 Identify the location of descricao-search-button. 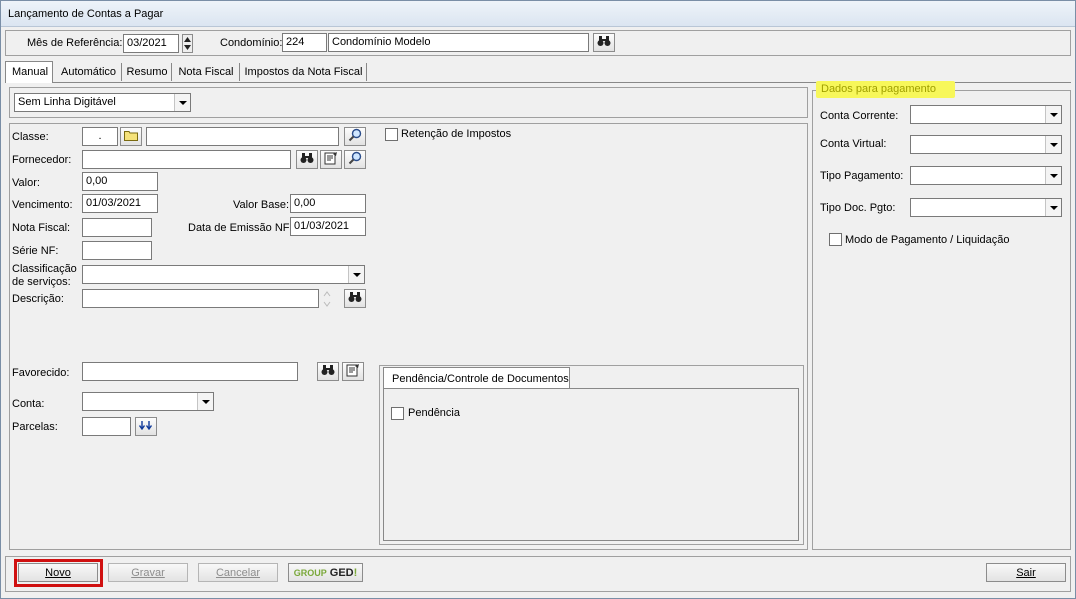
(355, 298).